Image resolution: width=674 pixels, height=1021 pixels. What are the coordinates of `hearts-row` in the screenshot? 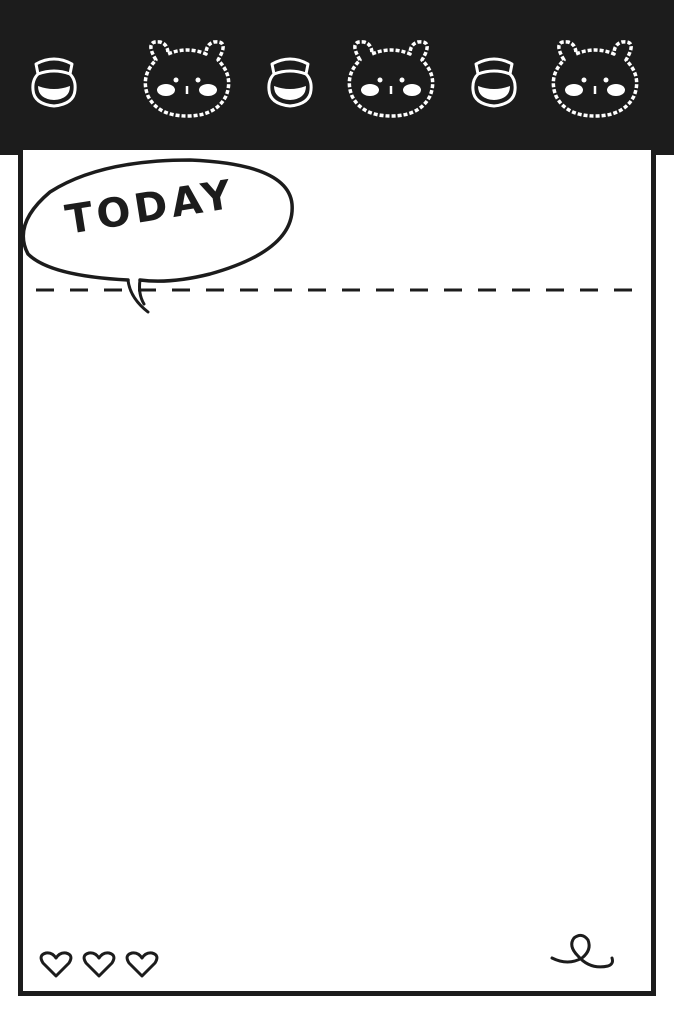 It's located at (99, 964).